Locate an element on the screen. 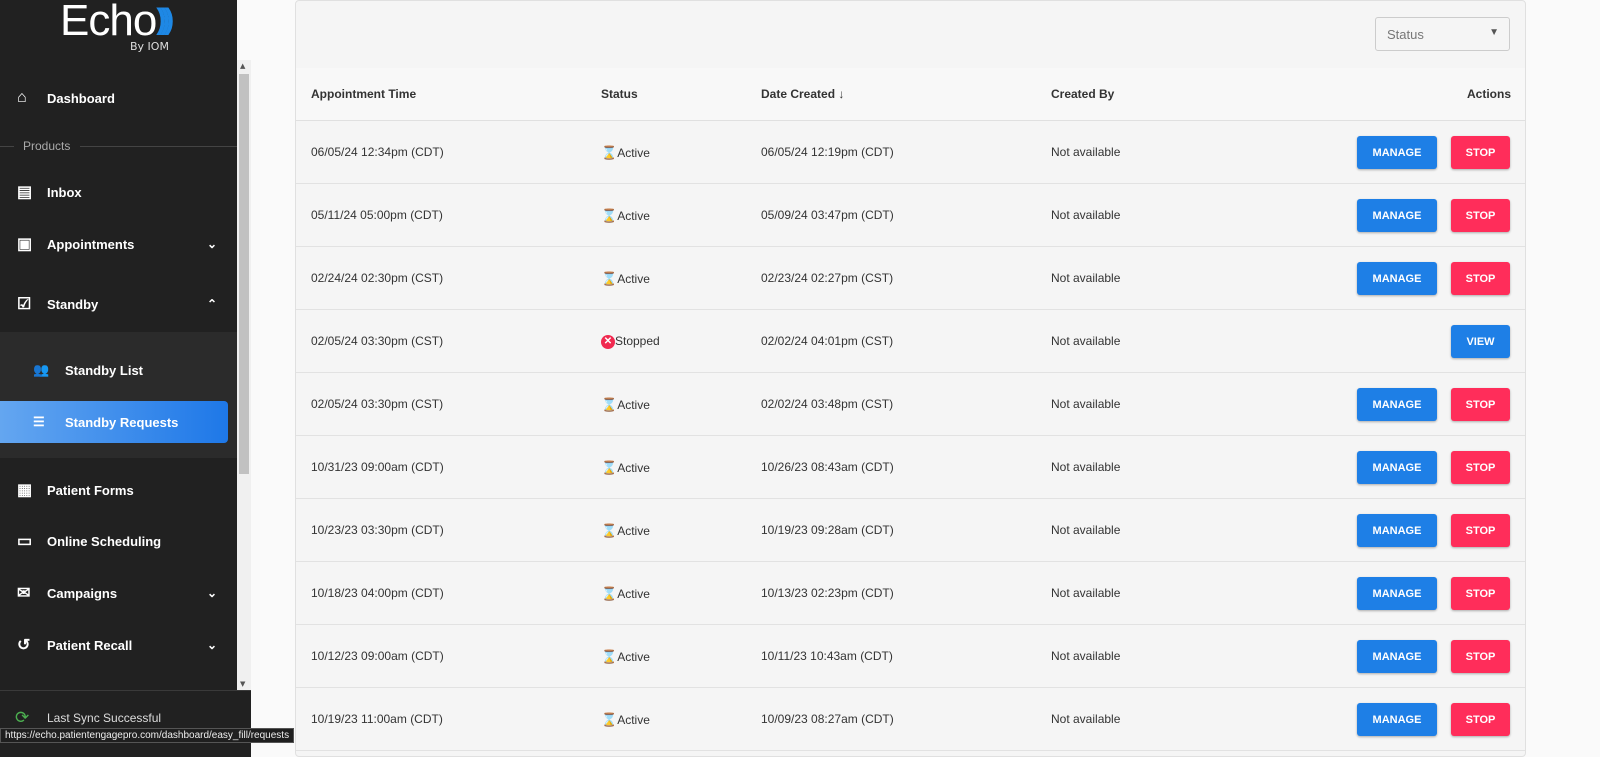  header-appointment-time: Appointment Time is located at coordinates (363, 94).